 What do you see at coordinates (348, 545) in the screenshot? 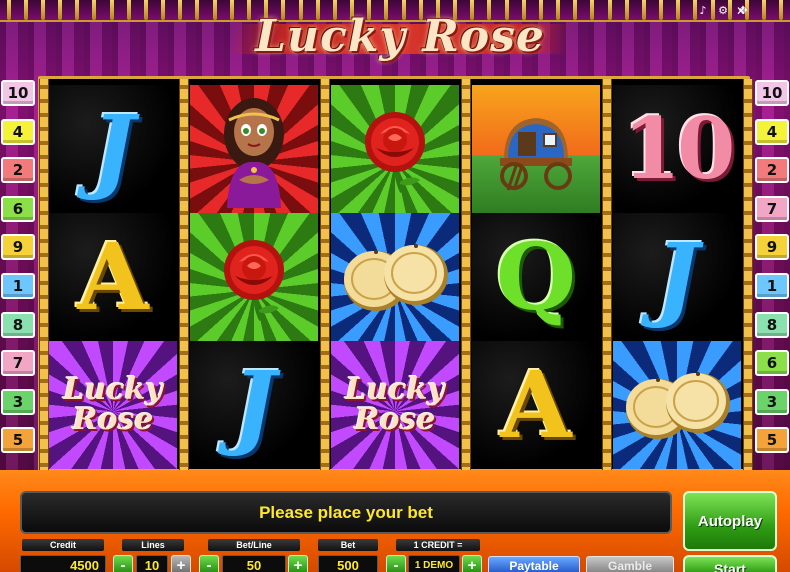
I see `bet-label: Bet` at bounding box center [348, 545].